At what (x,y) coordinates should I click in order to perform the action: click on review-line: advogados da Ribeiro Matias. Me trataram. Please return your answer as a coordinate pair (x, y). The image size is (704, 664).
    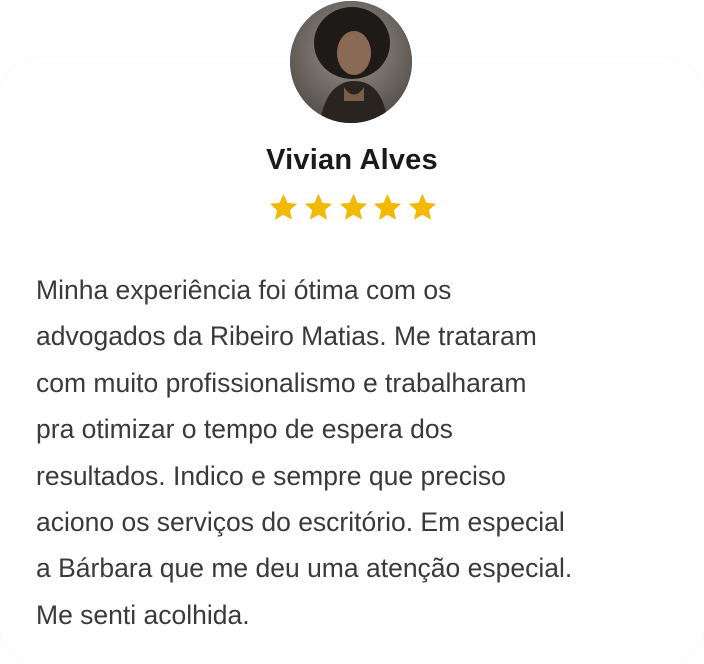
    Looking at the image, I should click on (286, 336).